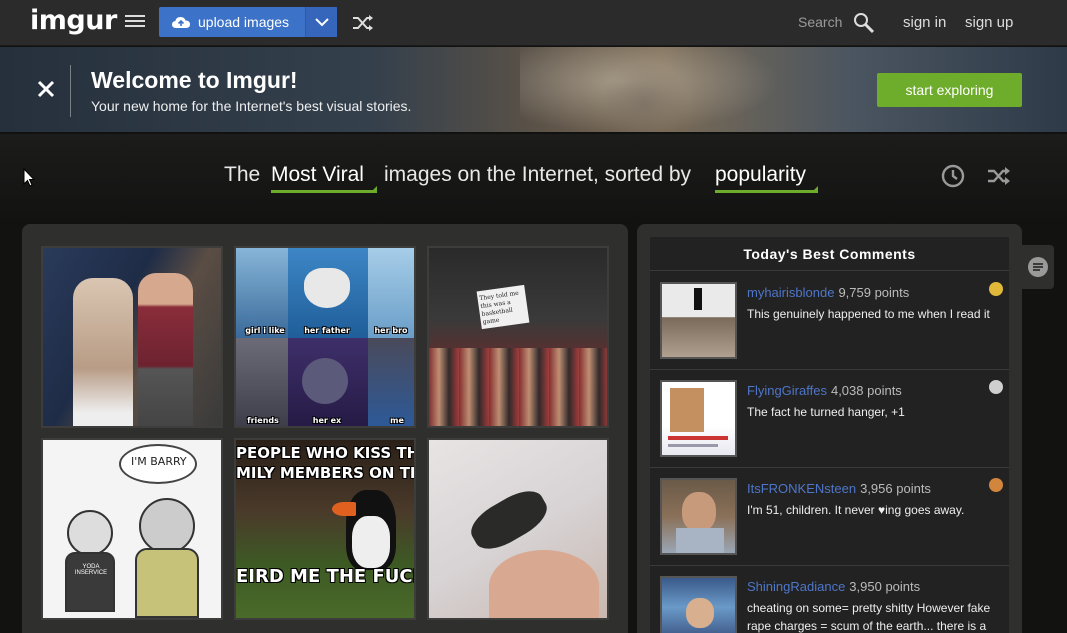 The width and height of the screenshot is (1067, 633). What do you see at coordinates (874, 292) in the screenshot?
I see `comment-points: 9,759 points` at bounding box center [874, 292].